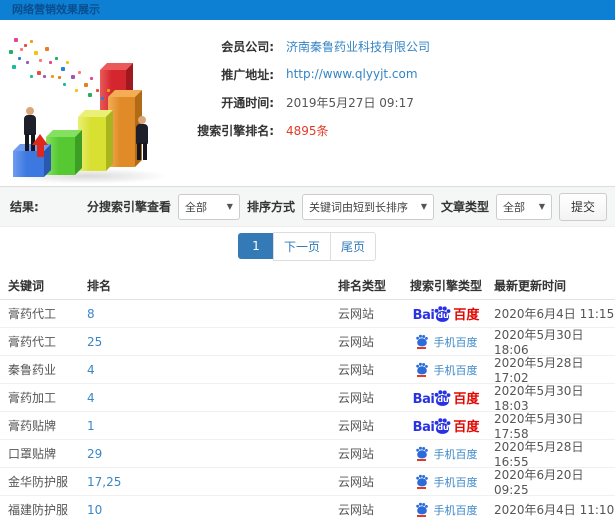 The image size is (615, 520). What do you see at coordinates (530, 285) in the screenshot?
I see `header-updated: 最新更新时间` at bounding box center [530, 285].